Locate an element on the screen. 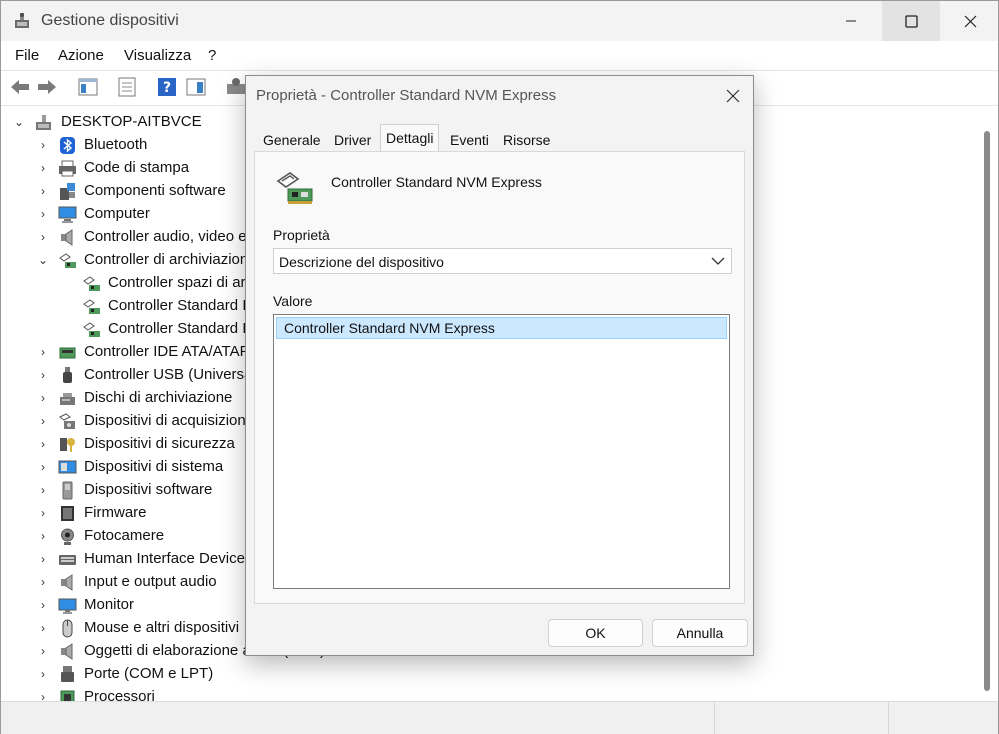 Image resolution: width=999 pixels, height=734 pixels. firmware-icon is located at coordinates (67, 513).